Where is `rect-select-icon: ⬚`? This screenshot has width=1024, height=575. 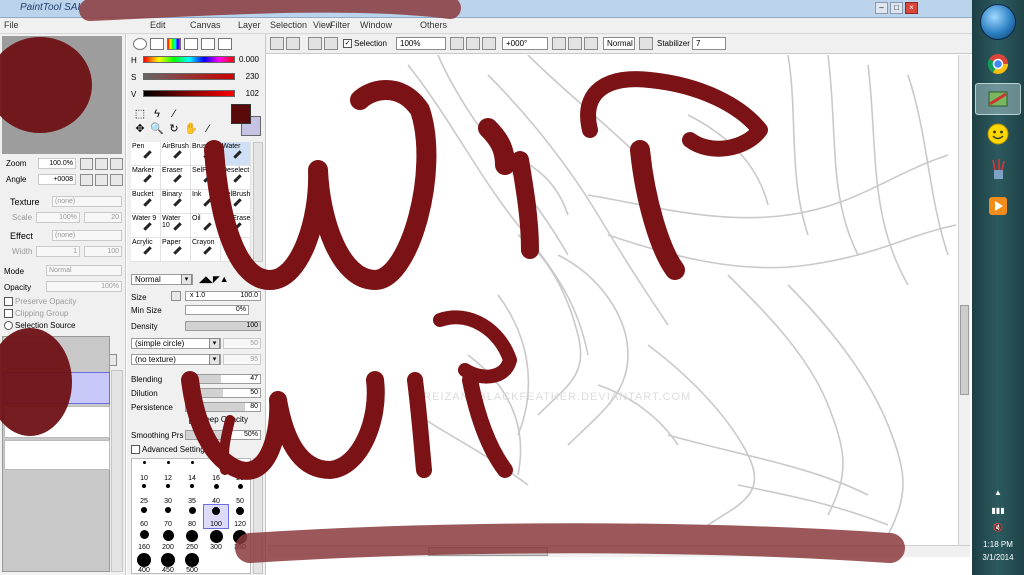
rect-select-icon: ⬚ is located at coordinates (140, 114).